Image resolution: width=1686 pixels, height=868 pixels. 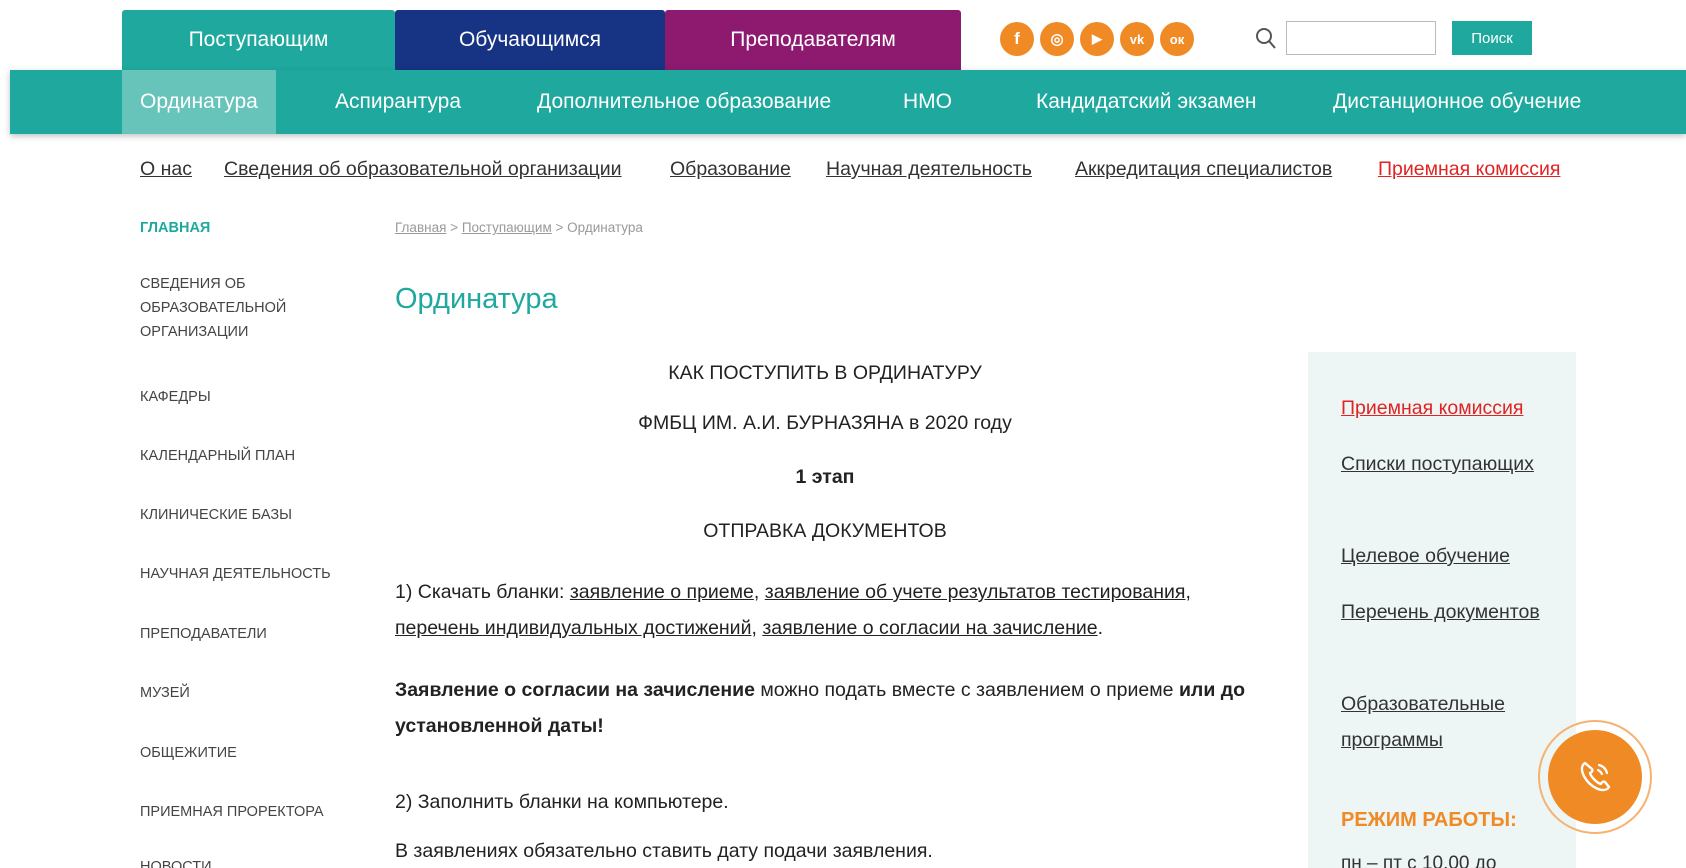 What do you see at coordinates (825, 423) in the screenshot?
I see `article-subheading: ФМБЦ ИМ. А.И. БУРНАЗЯНА в 2020 году` at bounding box center [825, 423].